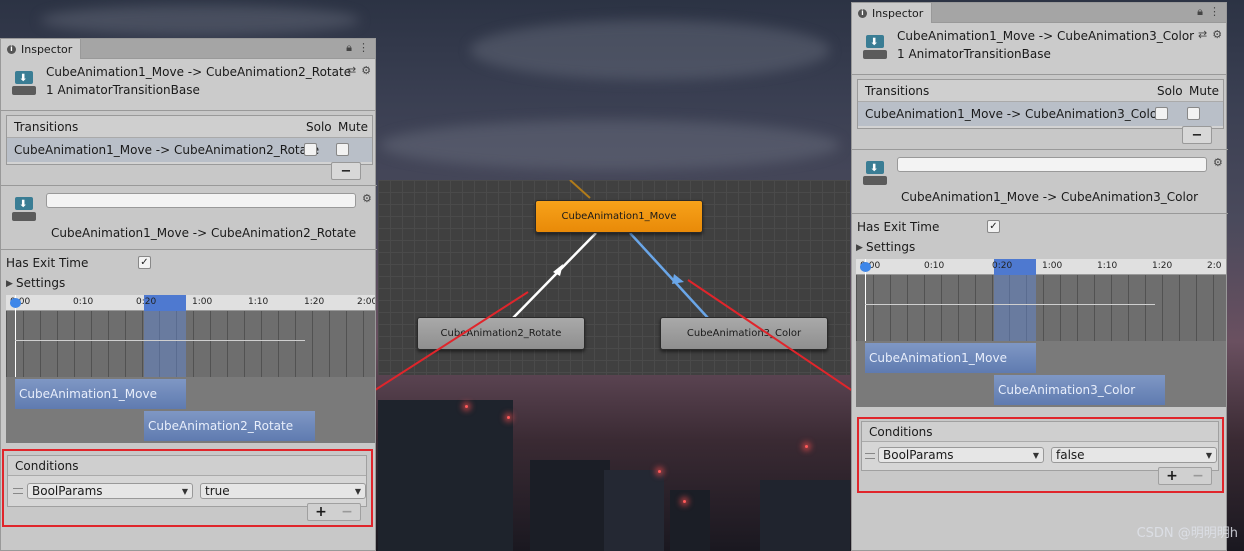 The height and width of the screenshot is (551, 1244). Describe the element at coordinates (1107, 266) in the screenshot. I see `timeline-tick: 1:10` at that location.